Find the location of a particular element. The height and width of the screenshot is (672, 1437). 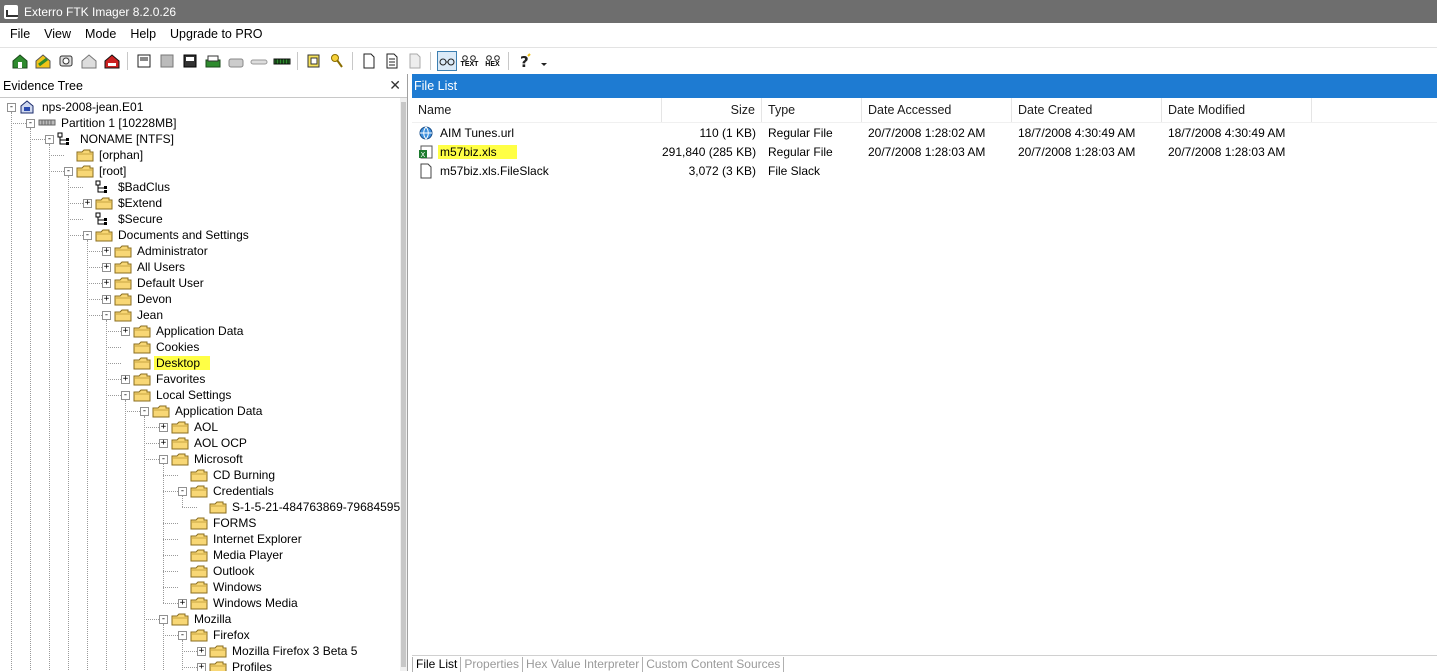

tree-item: Internet Explorer is located at coordinates (241, 539).